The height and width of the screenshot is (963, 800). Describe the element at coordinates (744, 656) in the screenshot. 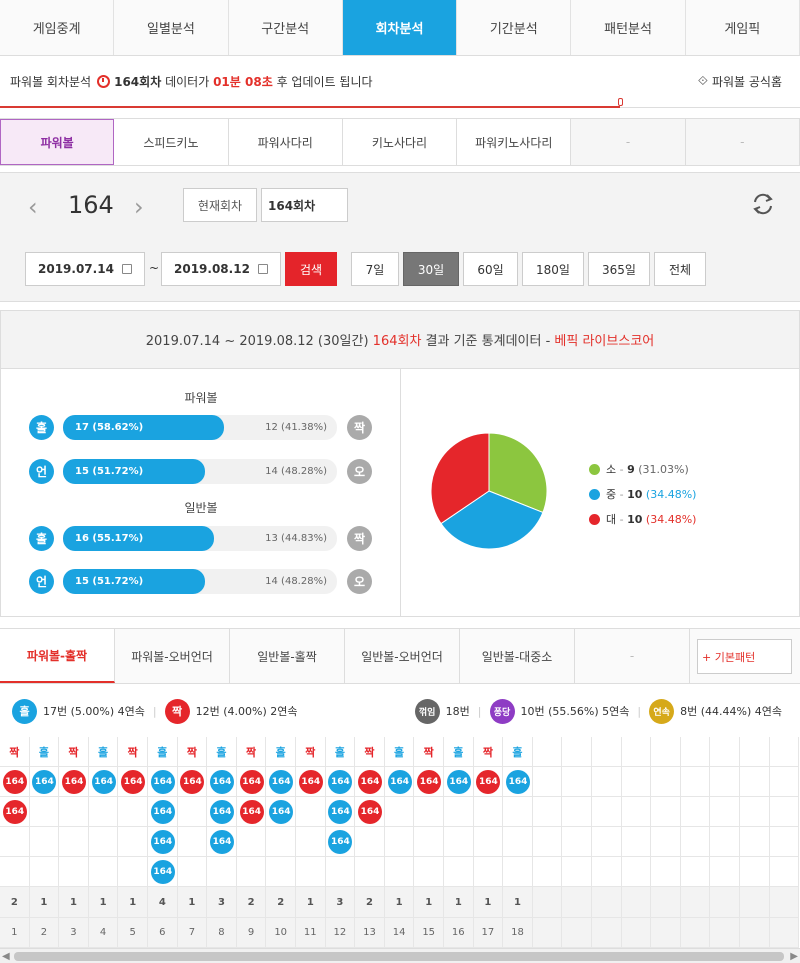

I see `basic-pattern-button: + 기본패턴` at that location.